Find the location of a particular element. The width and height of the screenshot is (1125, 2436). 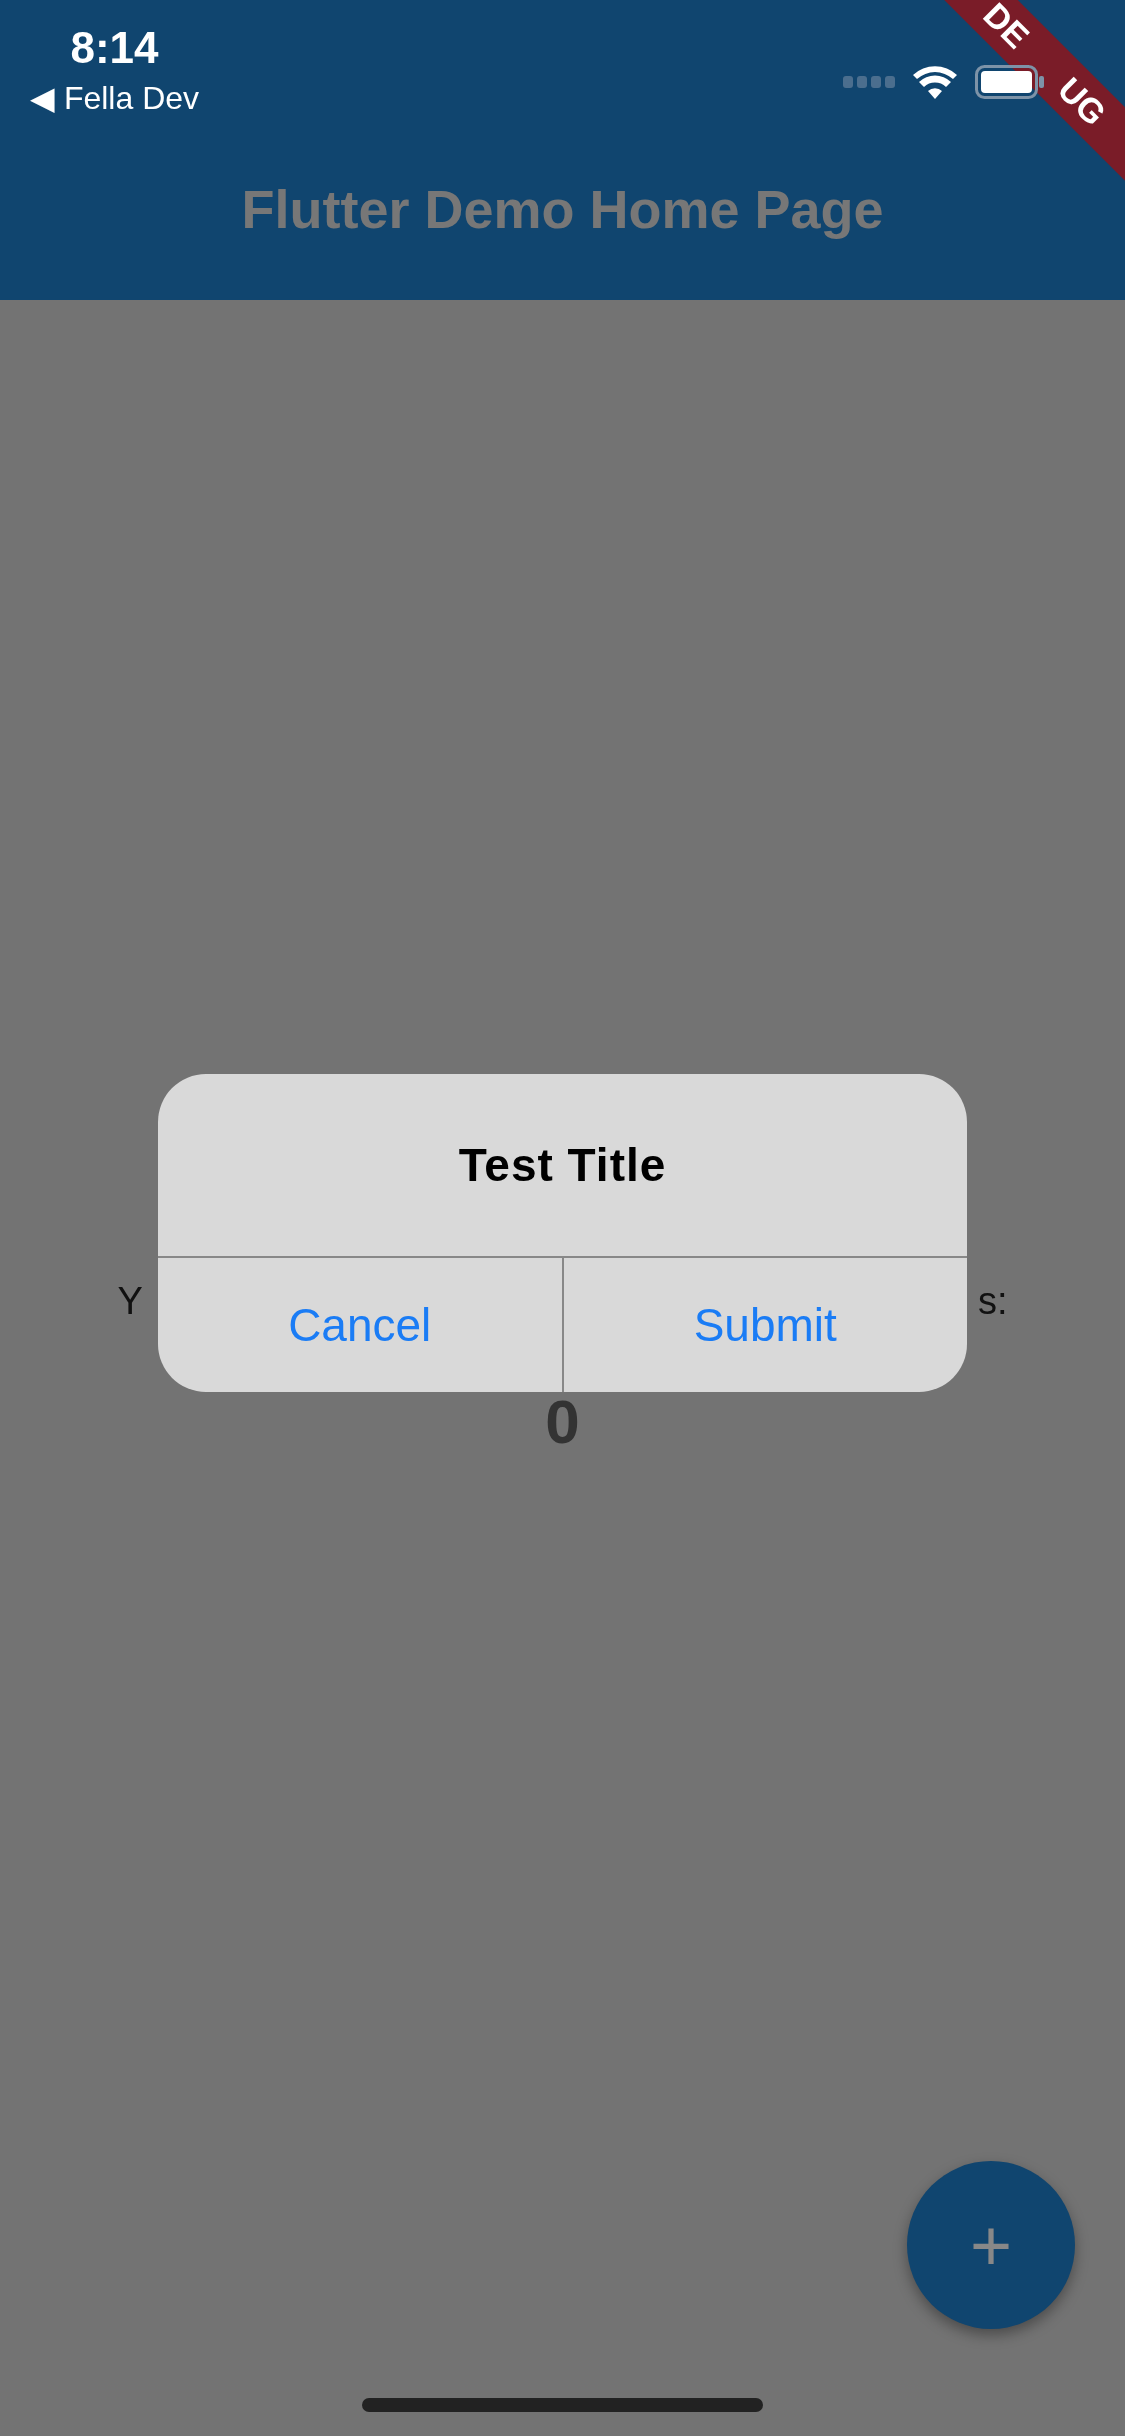

dialog-action-button: Submit is located at coordinates (764, 1325).